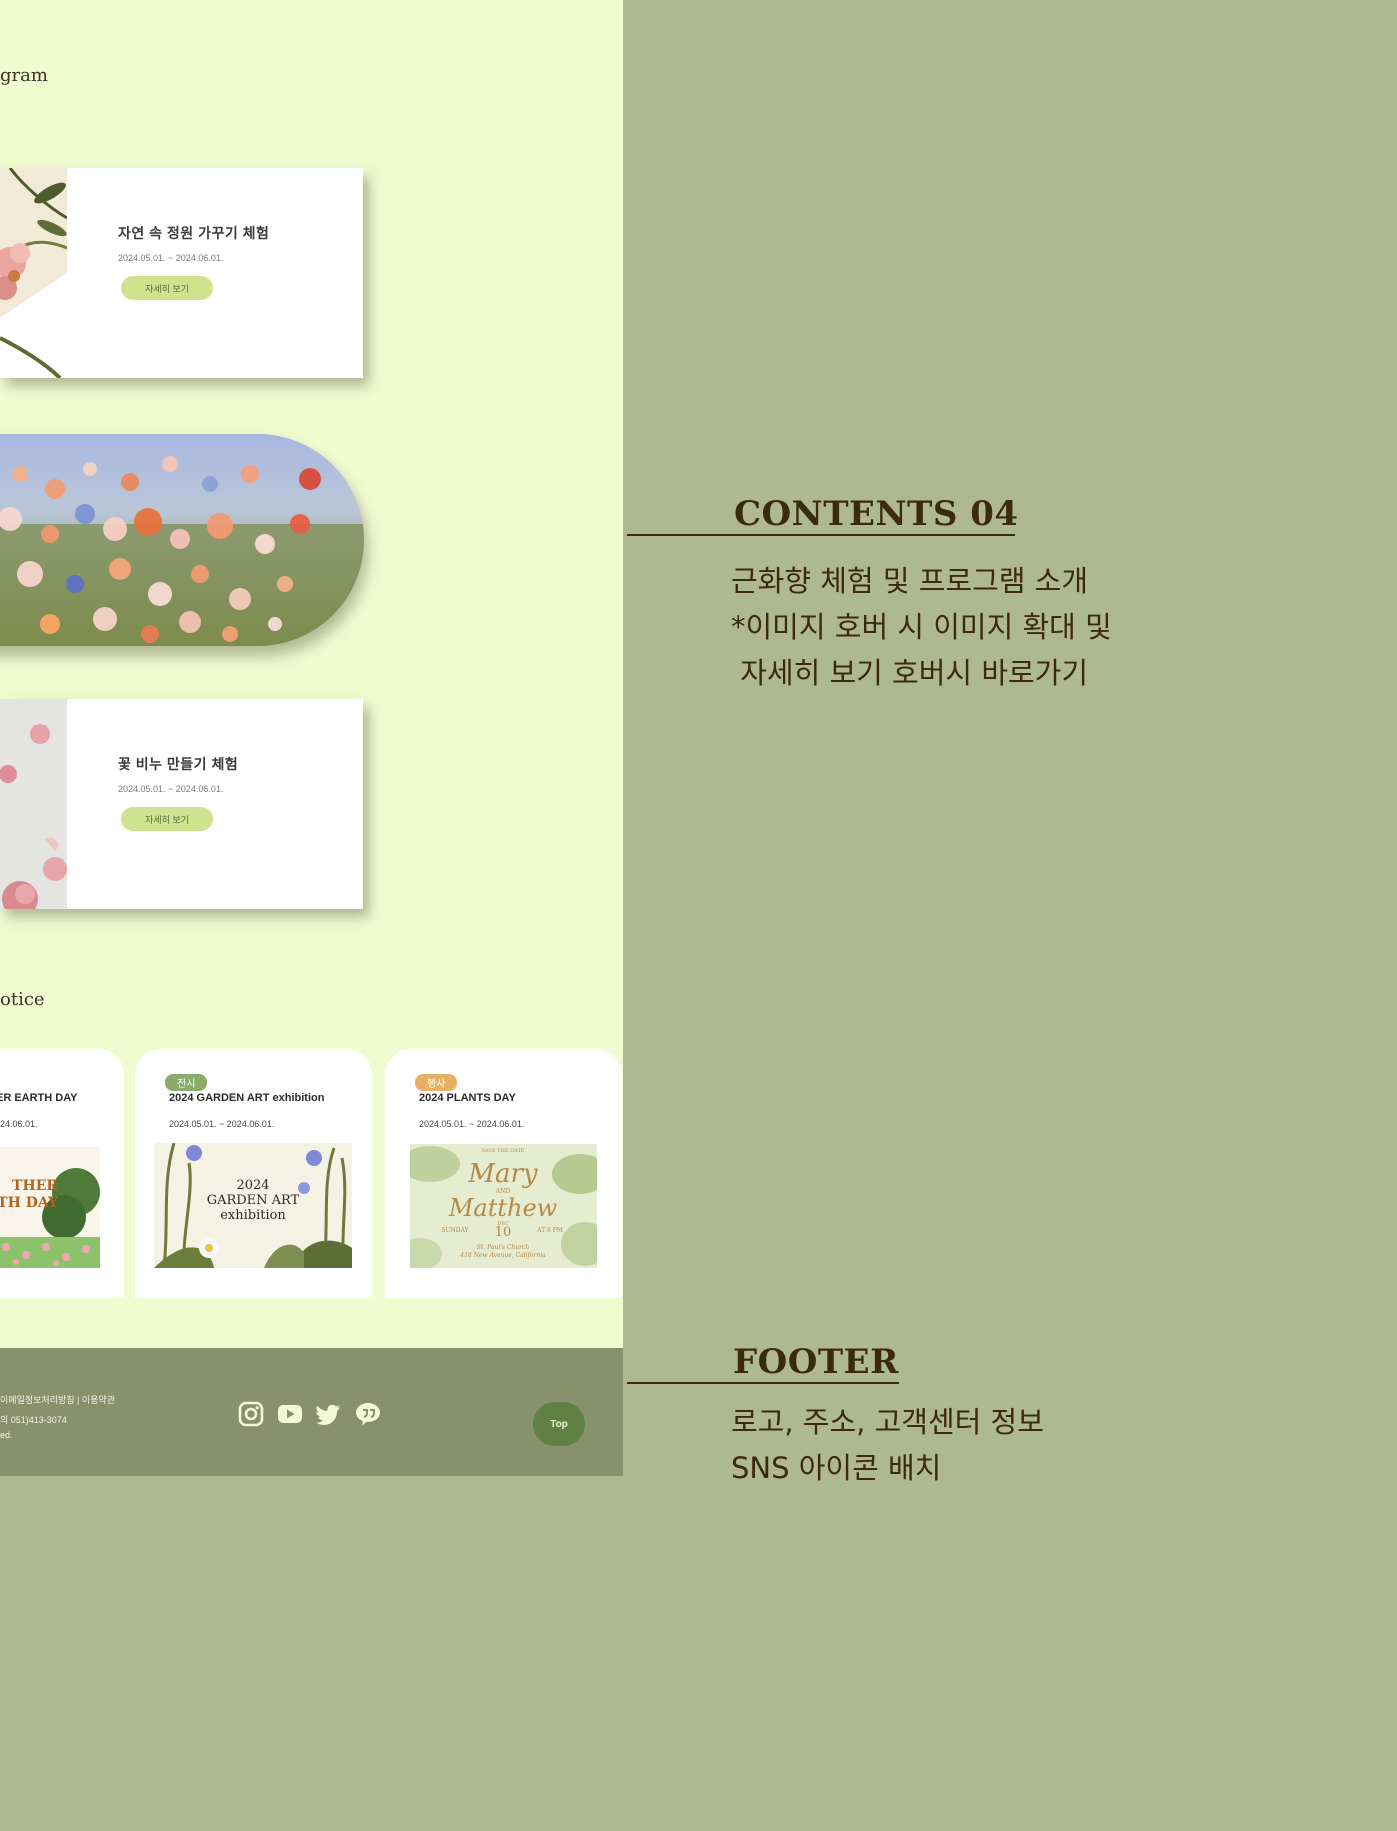 Image resolution: width=1397 pixels, height=1831 pixels. Describe the element at coordinates (24, 75) in the screenshot. I see `program-section-title: gram` at that location.